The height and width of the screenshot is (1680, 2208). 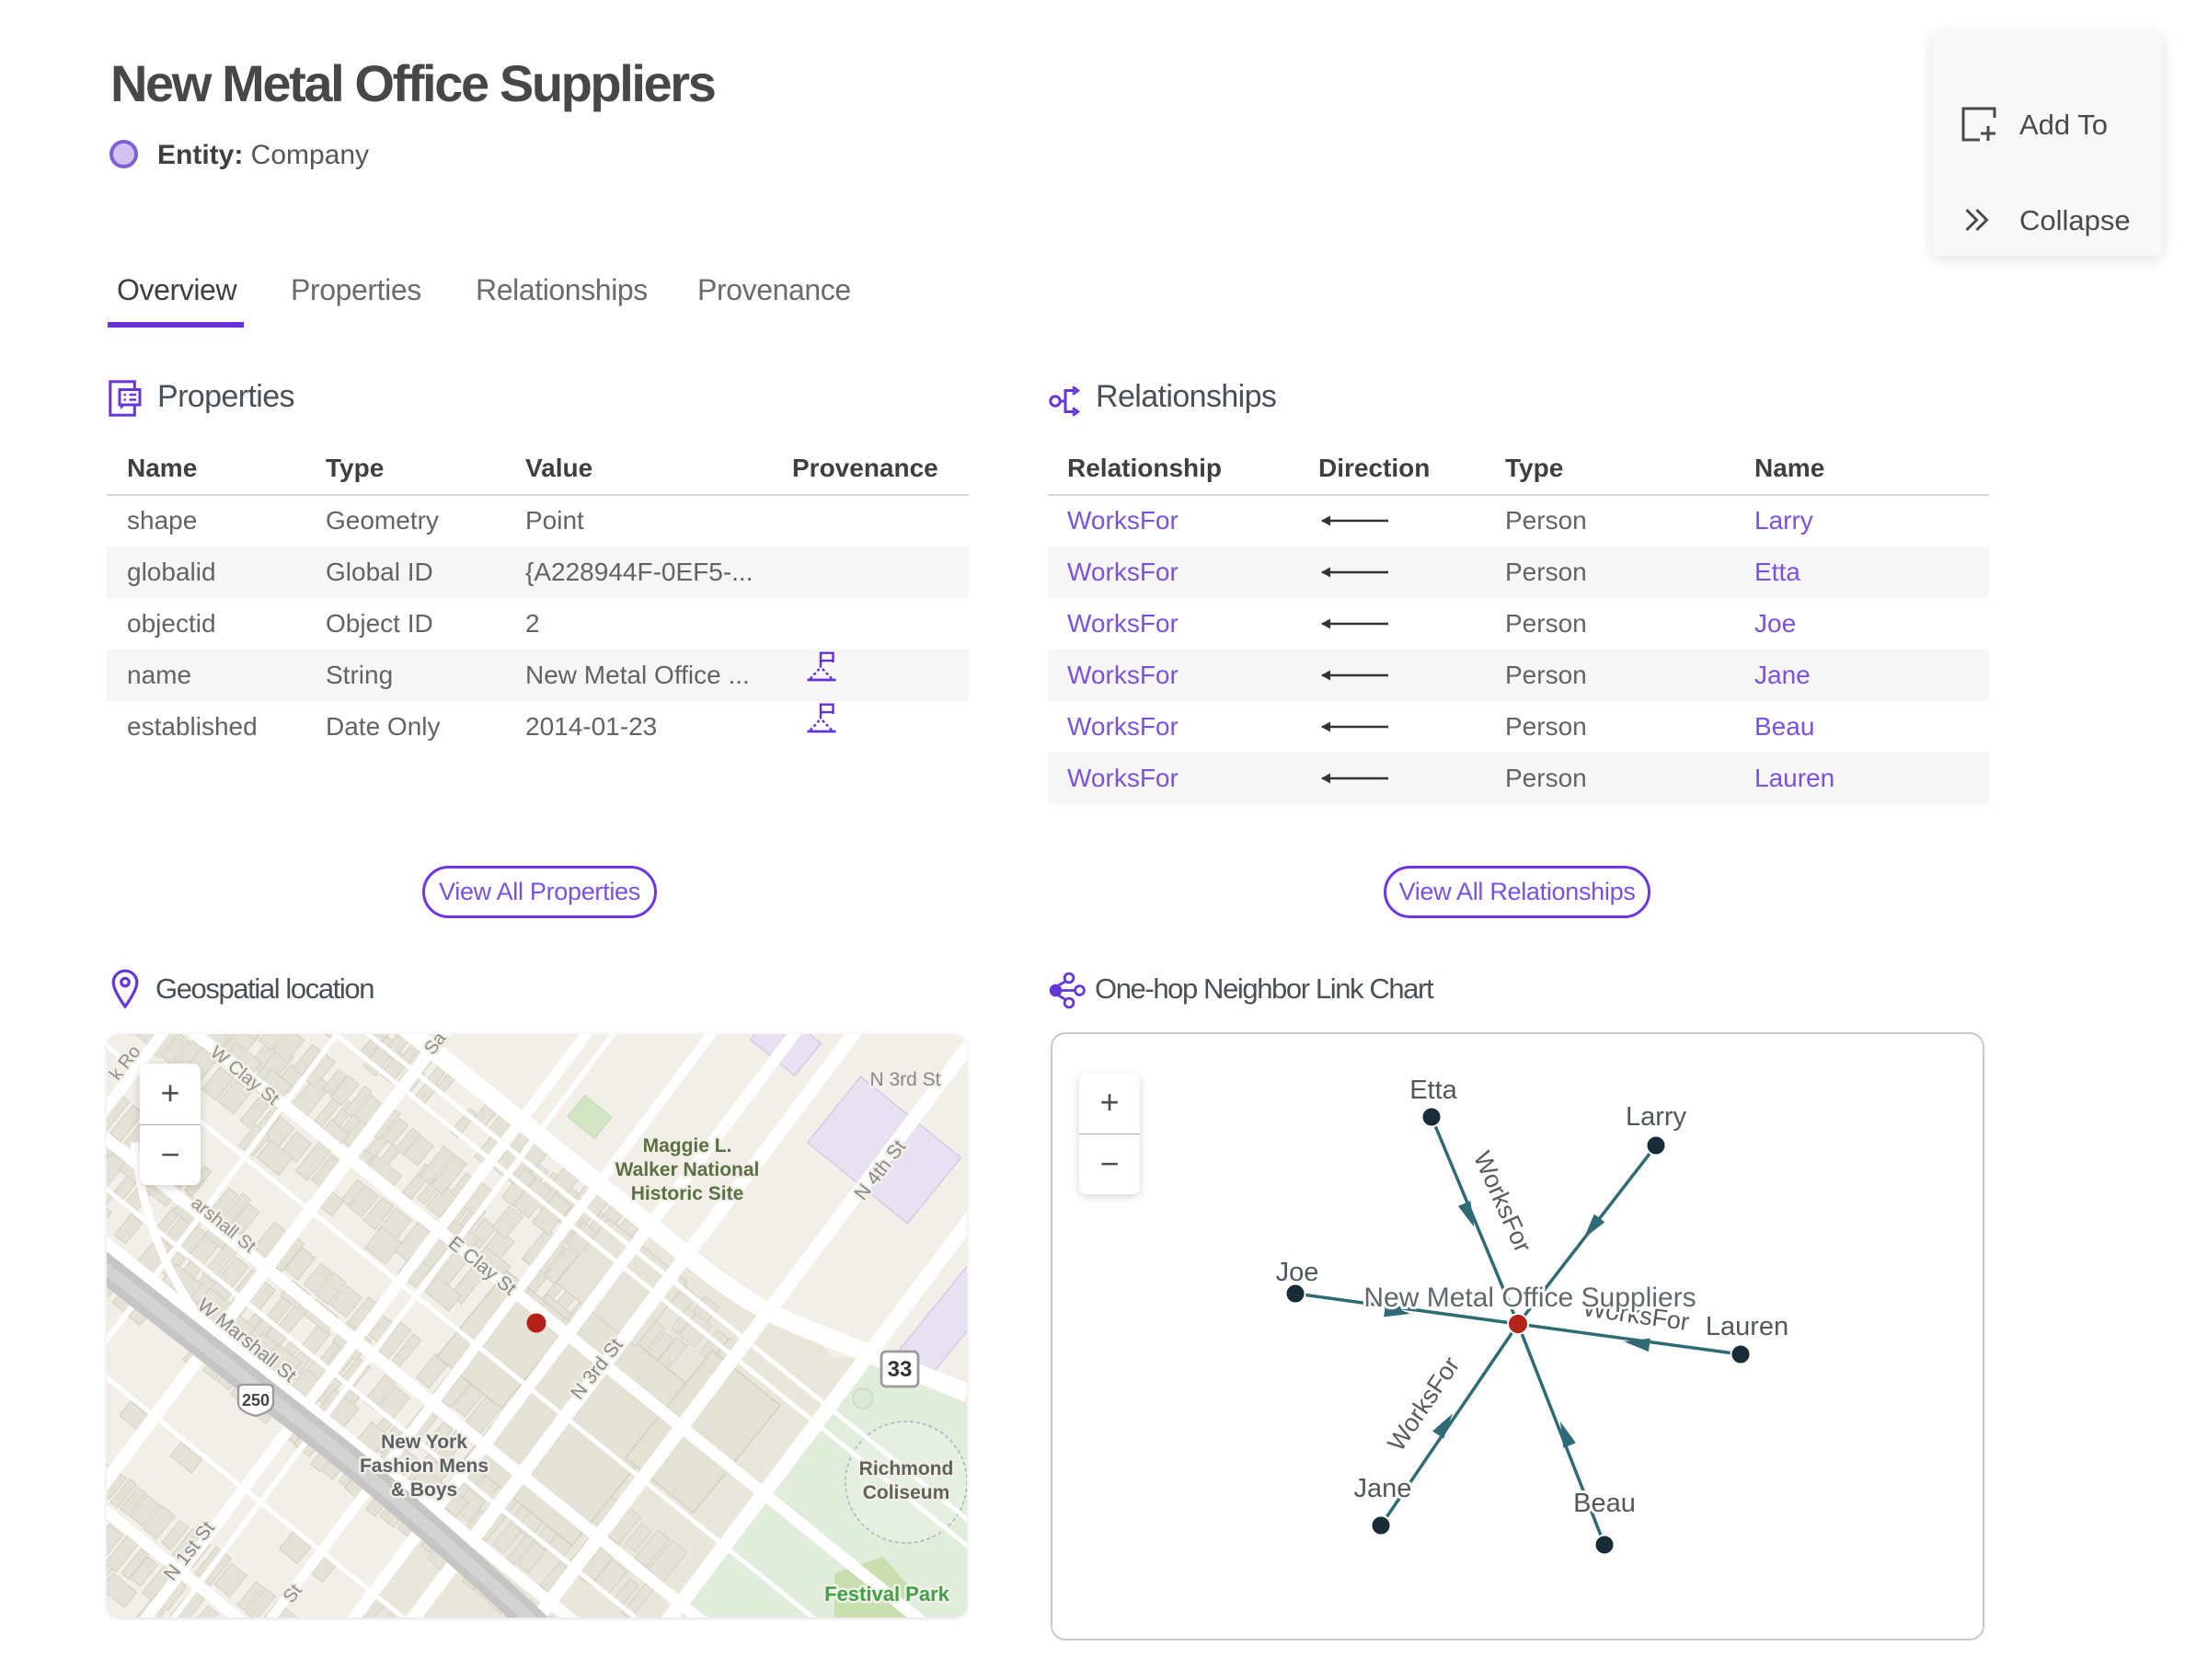 I want to click on svg-text: & Boys, so click(x=424, y=1490).